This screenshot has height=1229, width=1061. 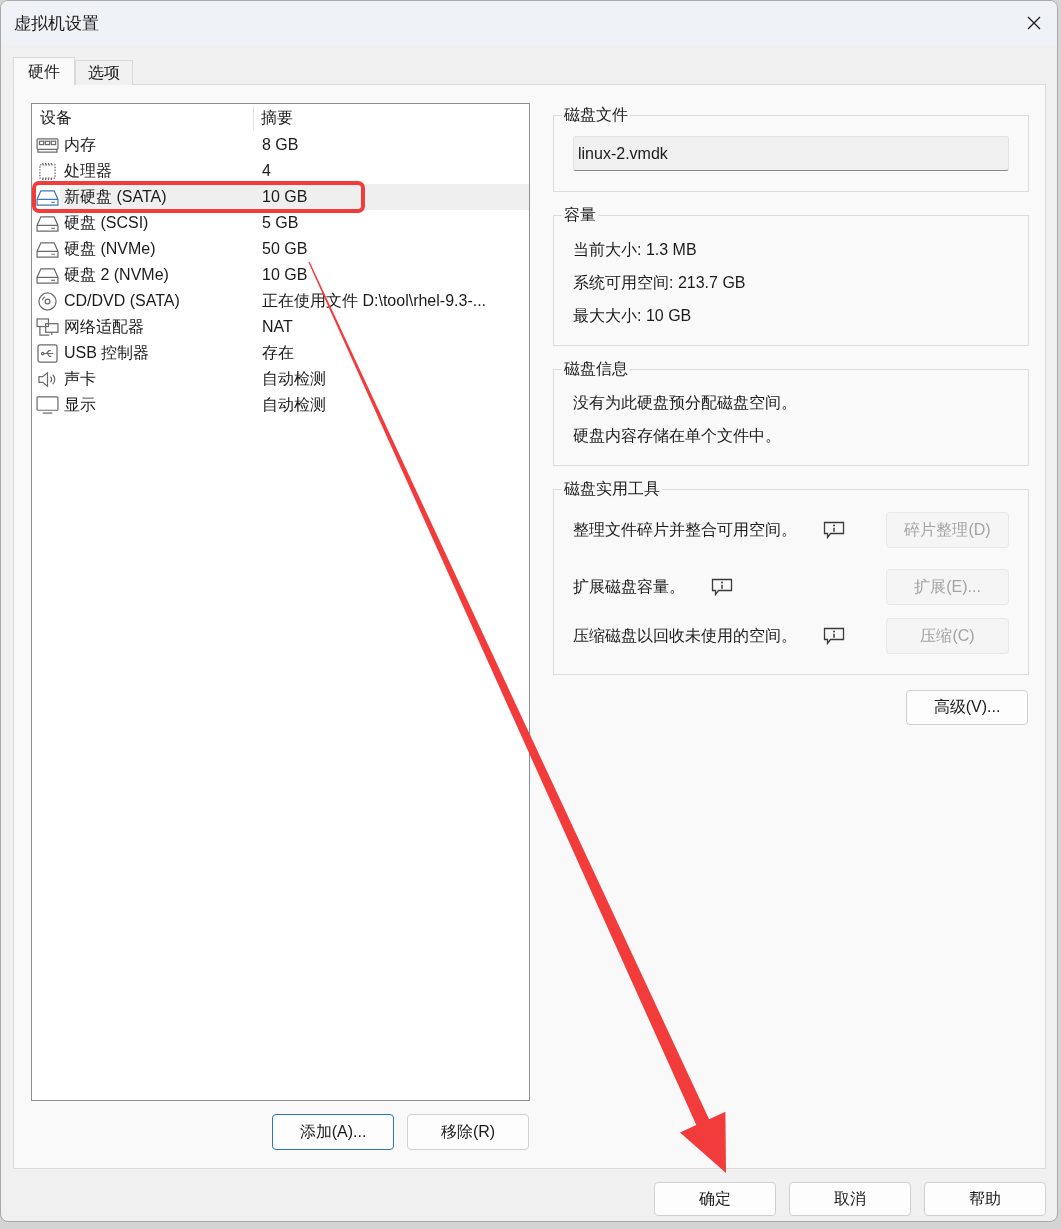 I want to click on window-title: 虚拟机设置, so click(x=56, y=23).